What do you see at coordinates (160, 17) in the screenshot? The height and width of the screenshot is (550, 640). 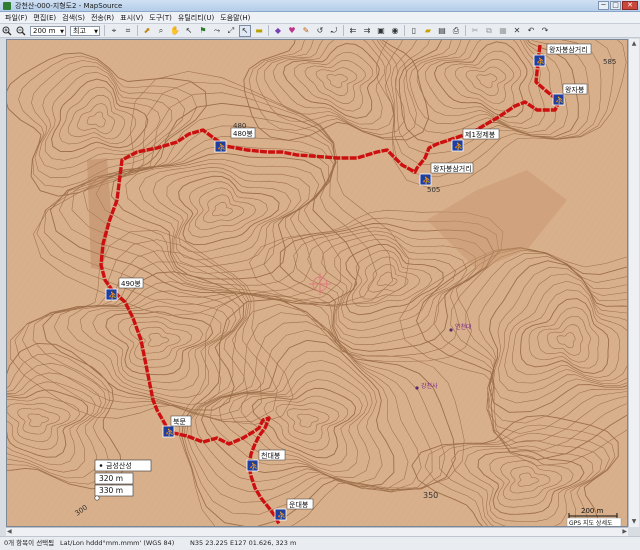 I see `menu-tools: 도구(T)` at bounding box center [160, 17].